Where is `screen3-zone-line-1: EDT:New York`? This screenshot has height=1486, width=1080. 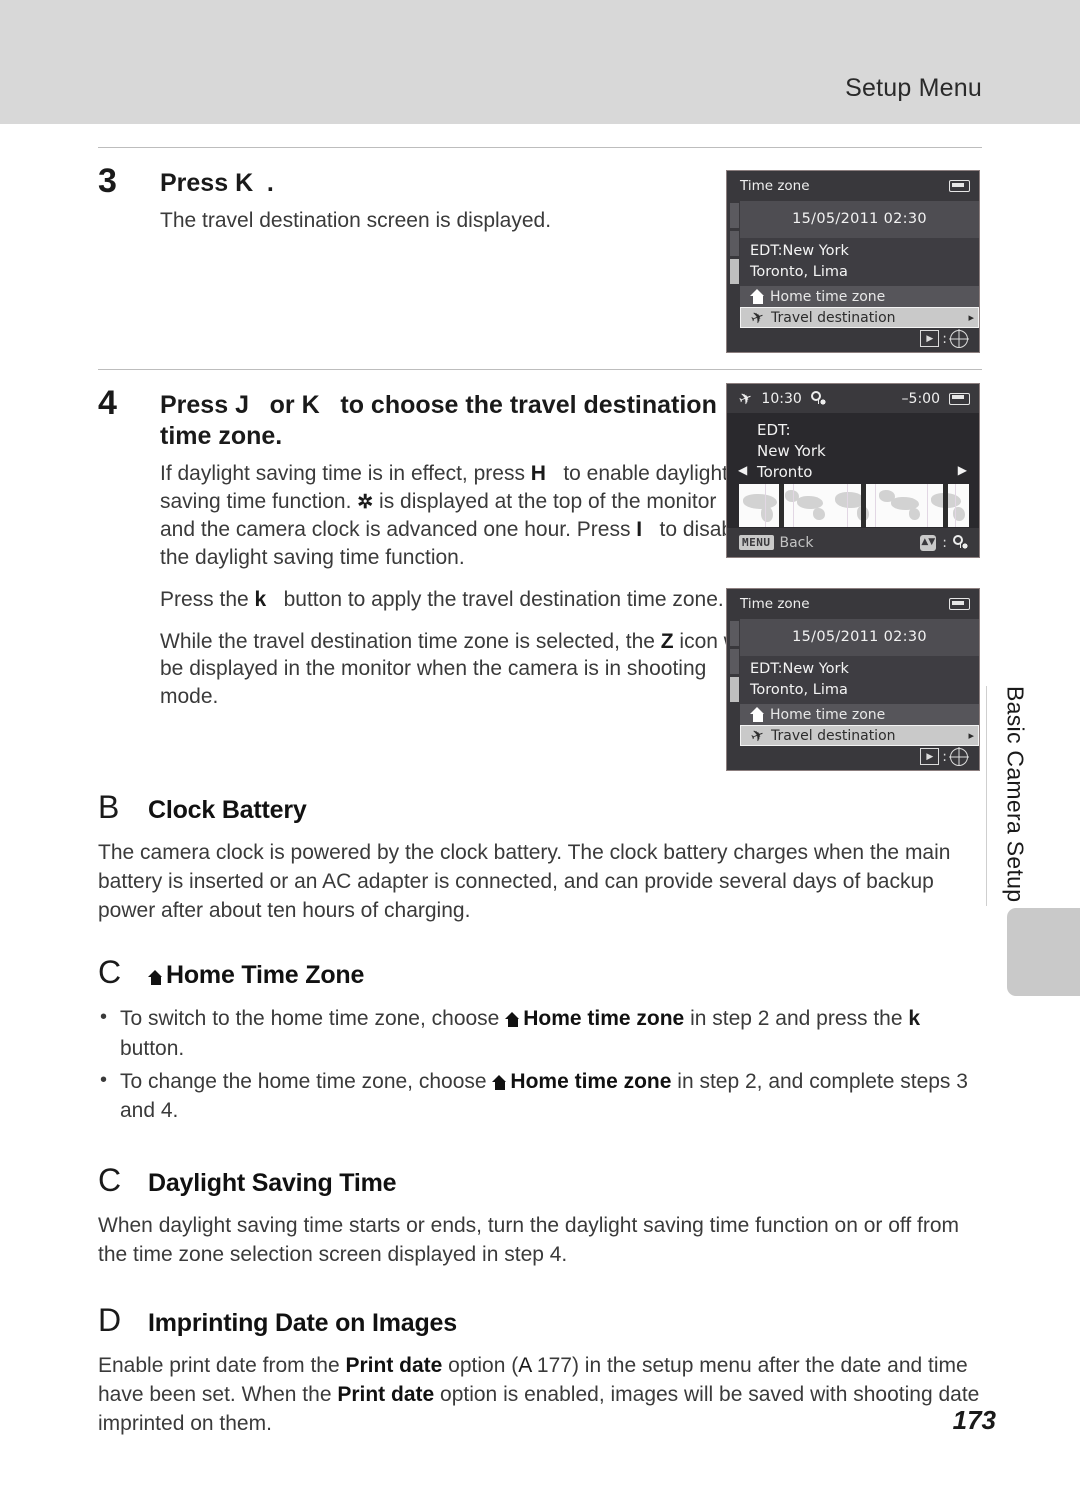 screen3-zone-line-1: EDT:New York is located at coordinates (799, 669).